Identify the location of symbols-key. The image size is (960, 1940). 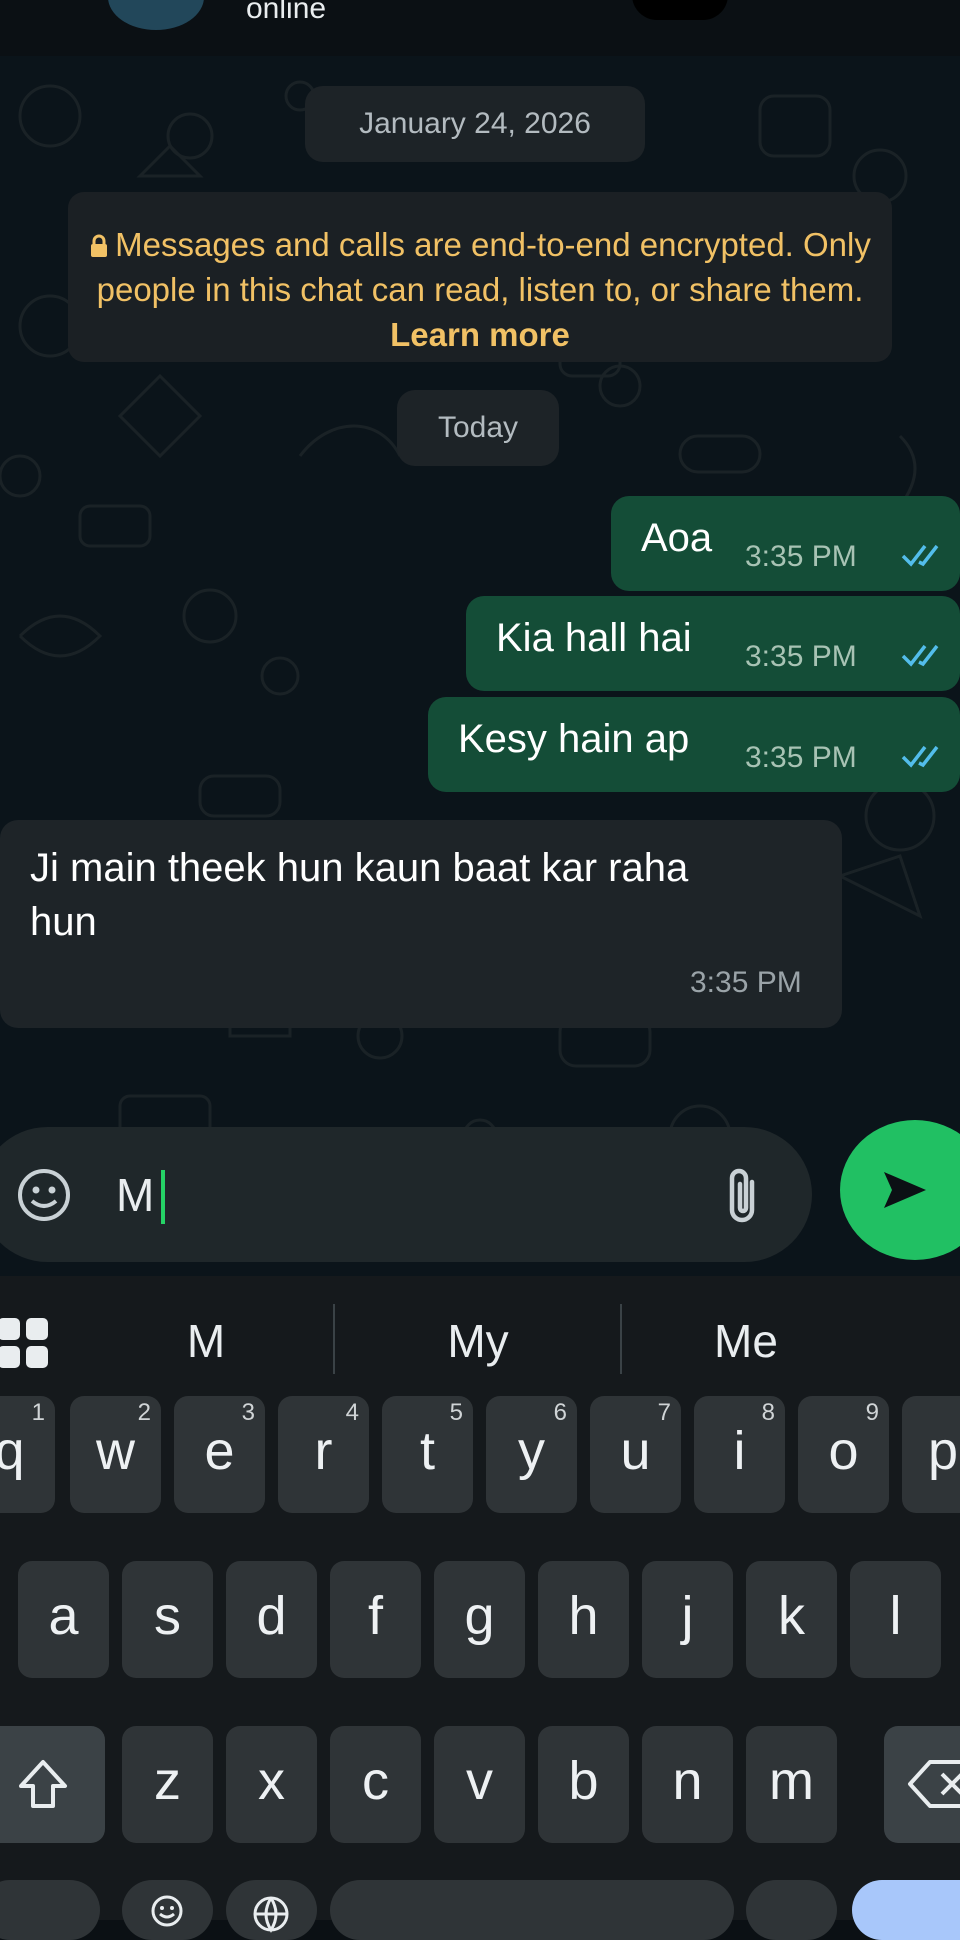
(50, 1910).